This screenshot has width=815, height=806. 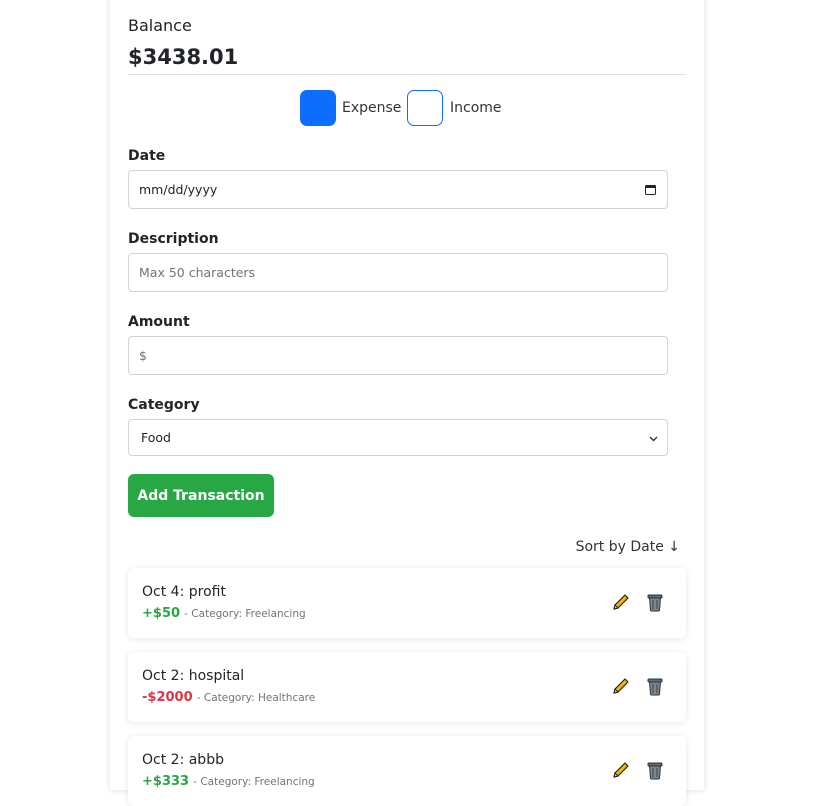 What do you see at coordinates (398, 437) in the screenshot?
I see `category-select: Food` at bounding box center [398, 437].